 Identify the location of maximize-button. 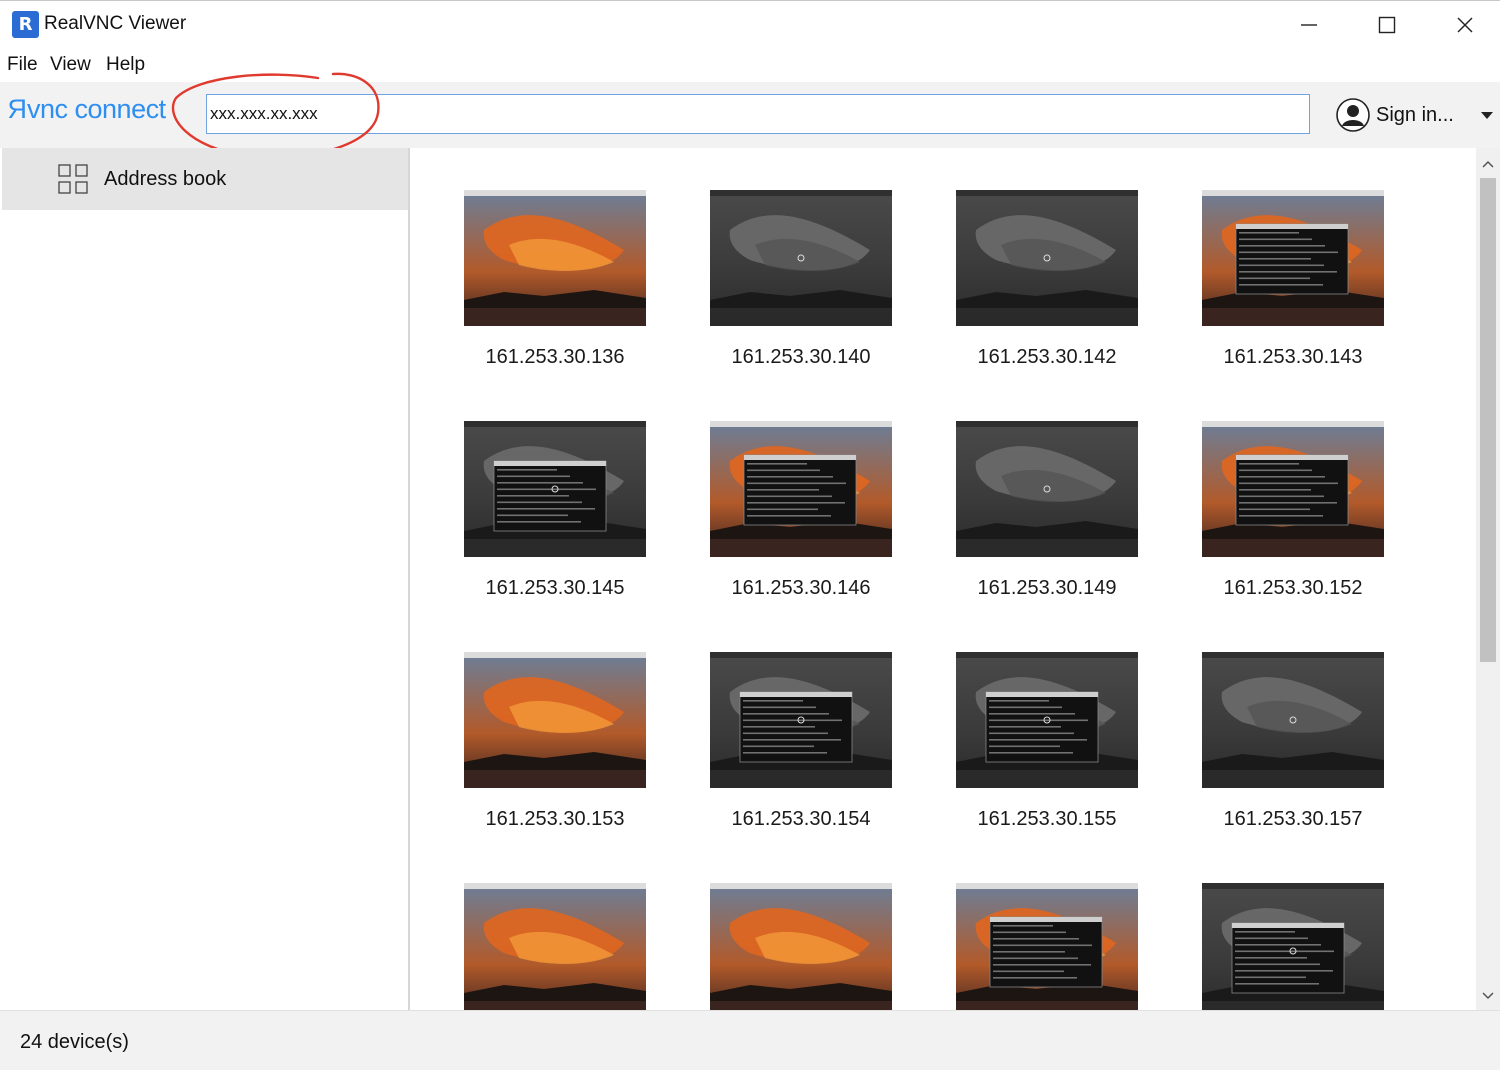
(1387, 25).